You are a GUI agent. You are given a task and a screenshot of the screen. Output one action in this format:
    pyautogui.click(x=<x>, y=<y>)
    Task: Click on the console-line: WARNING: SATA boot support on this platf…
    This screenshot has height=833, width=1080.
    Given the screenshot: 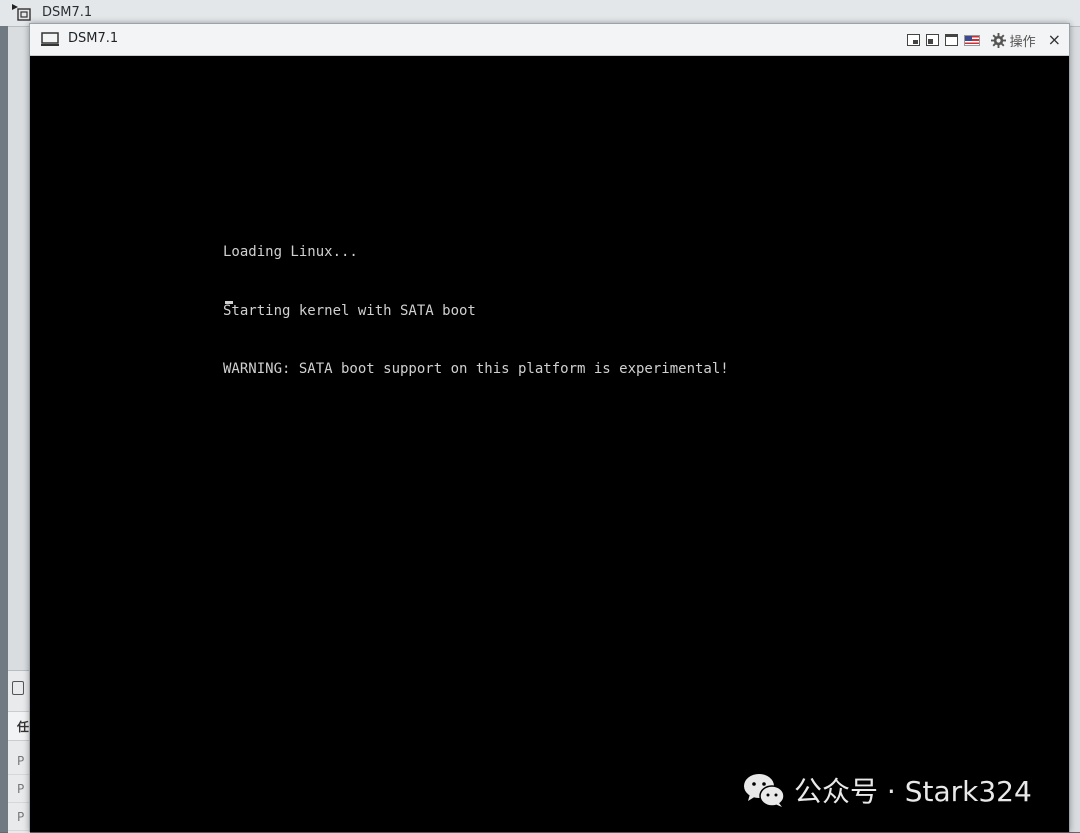 What is the action you would take?
    pyautogui.click(x=476, y=369)
    